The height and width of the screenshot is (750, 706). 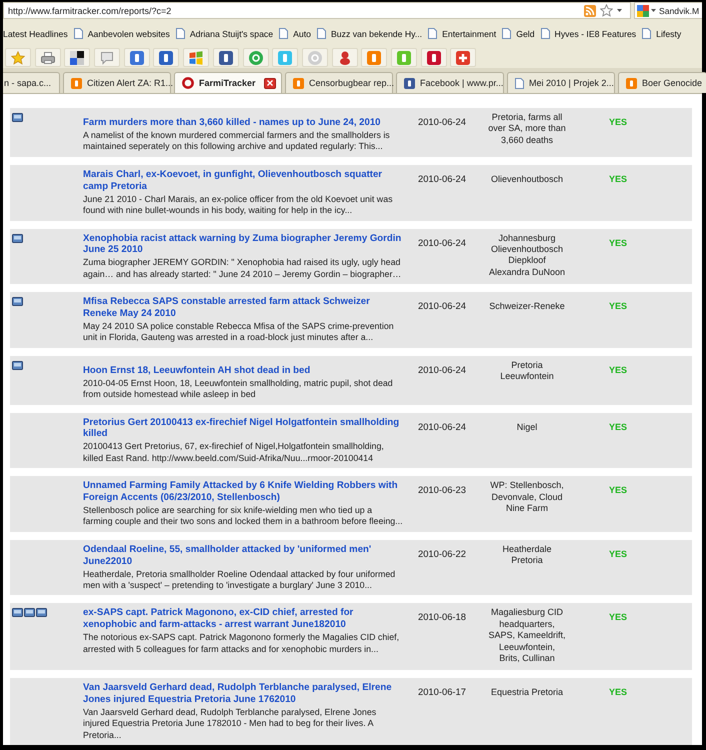 What do you see at coordinates (442, 490) in the screenshot?
I see `report-date: 2010-06-23` at bounding box center [442, 490].